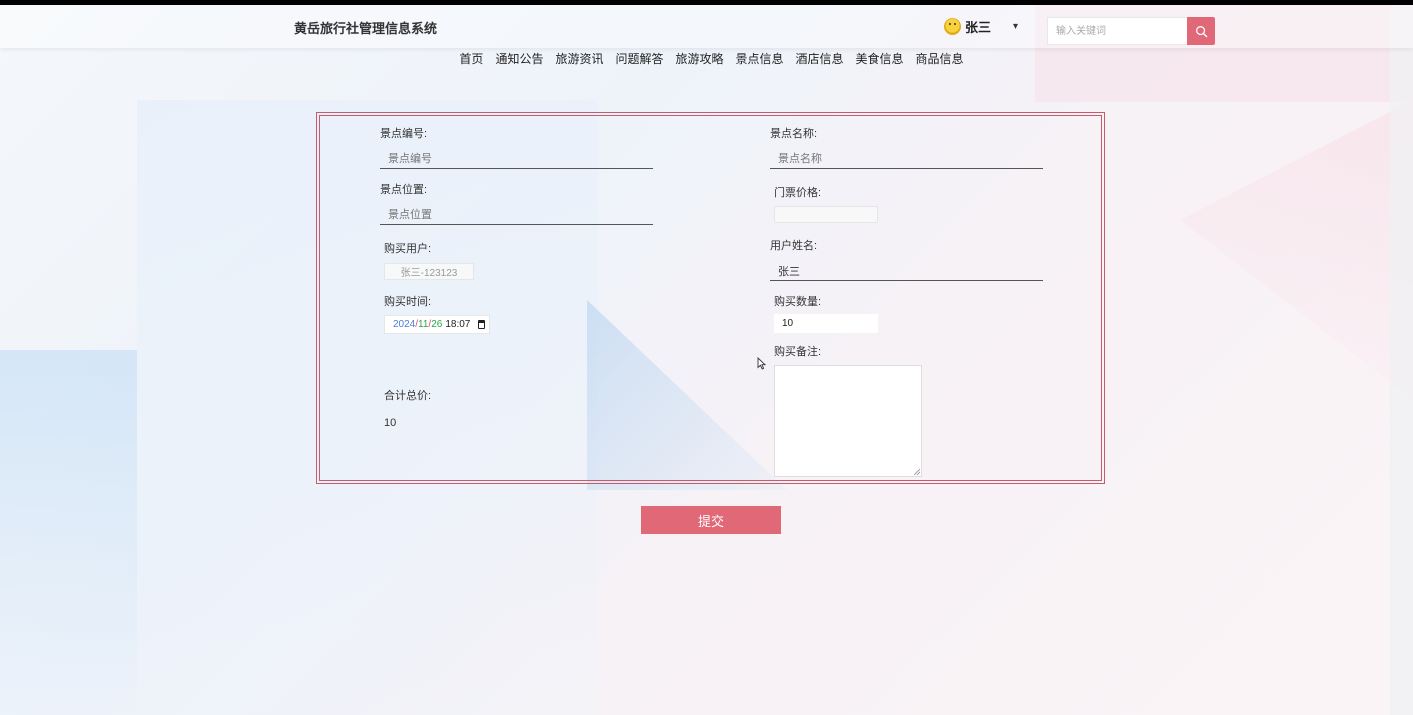  Describe the element at coordinates (404, 324) in the screenshot. I see `date-year: 2024` at that location.